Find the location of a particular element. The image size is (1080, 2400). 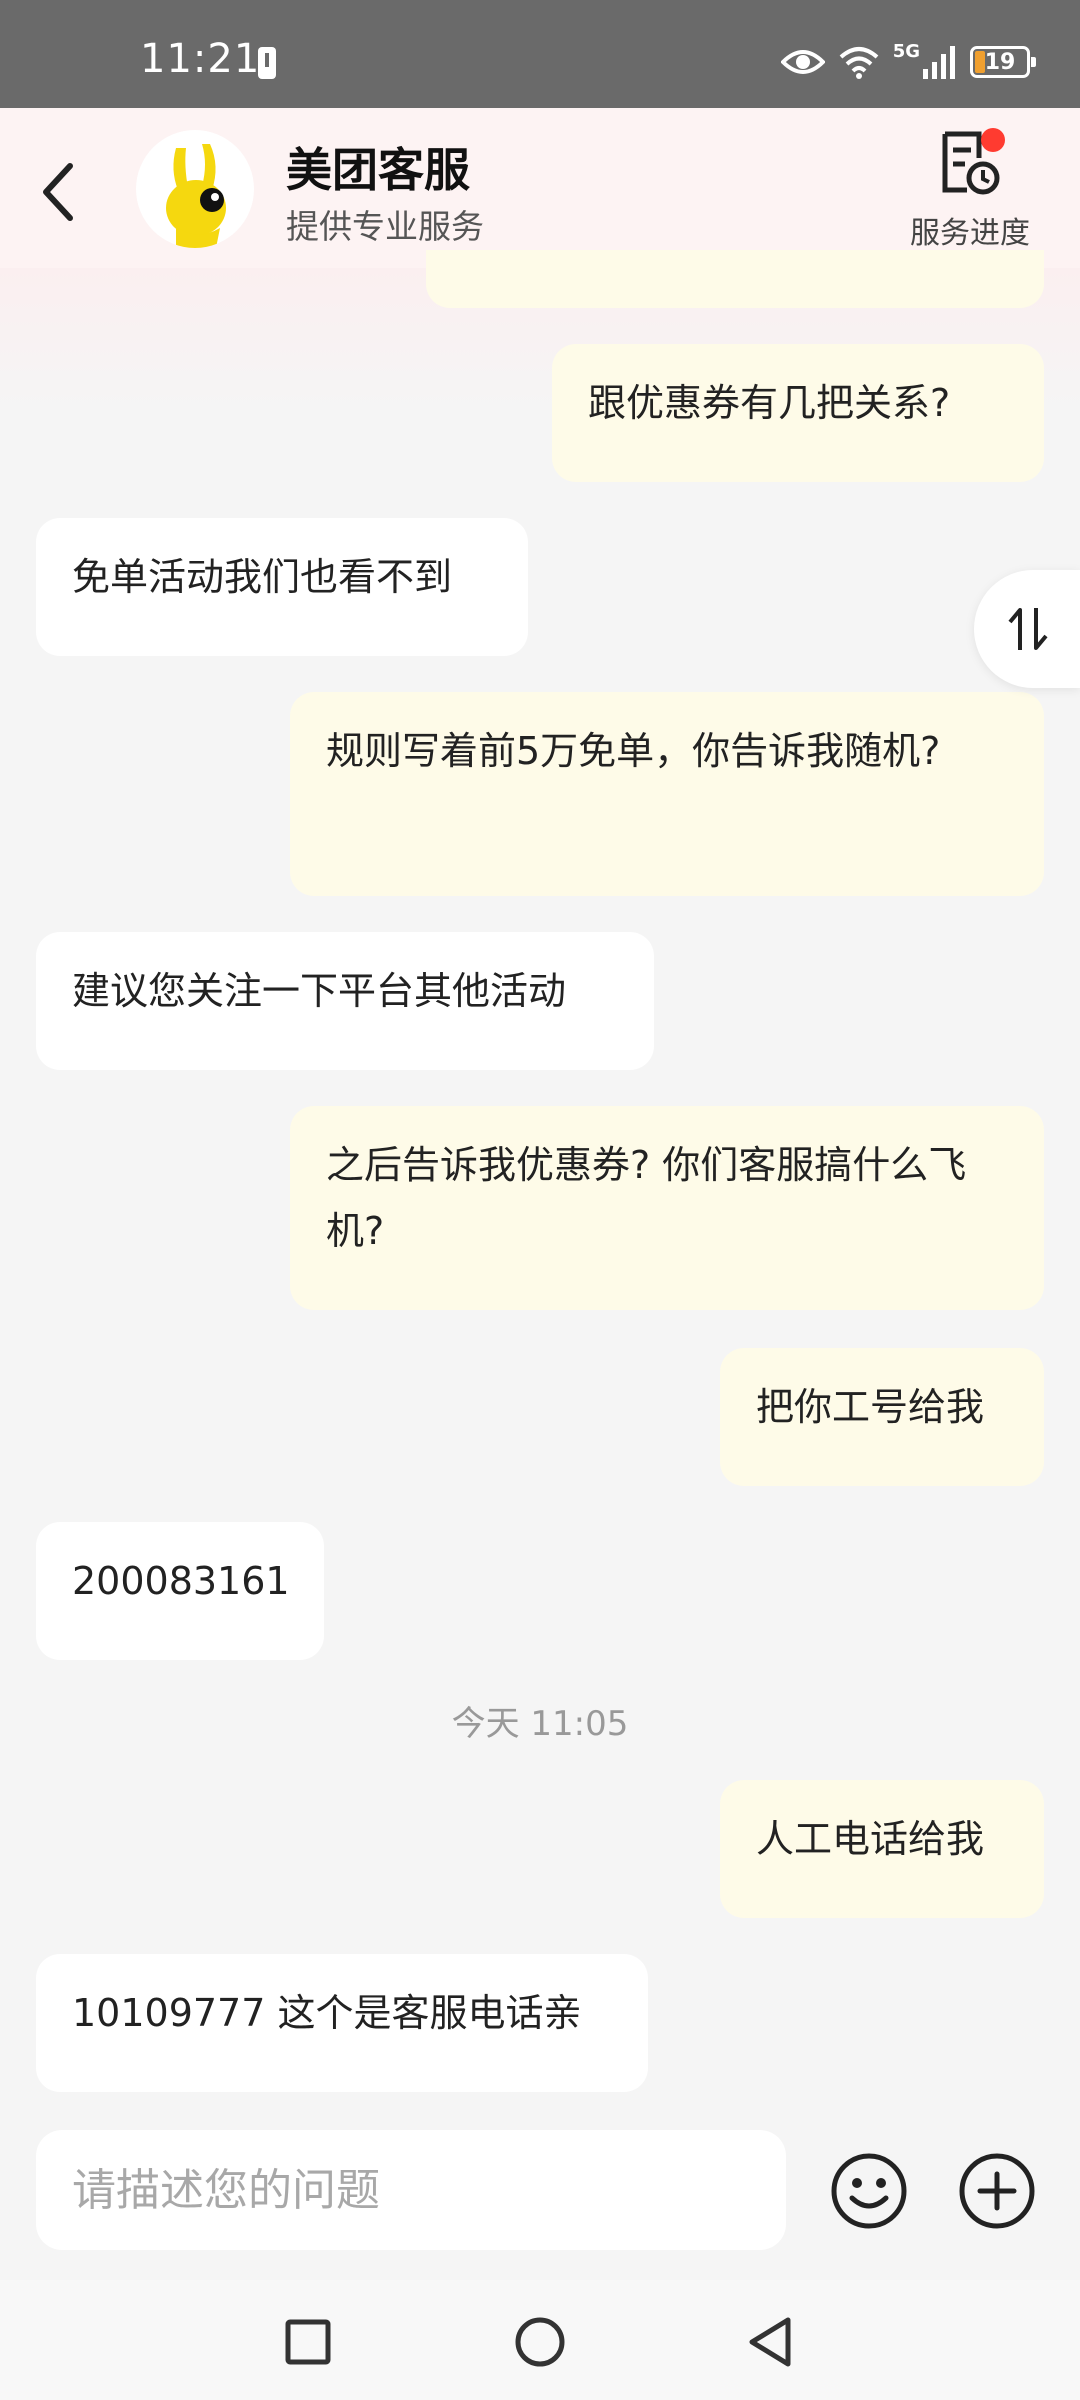

status-icons: 5G 19 is located at coordinates (908, 62).